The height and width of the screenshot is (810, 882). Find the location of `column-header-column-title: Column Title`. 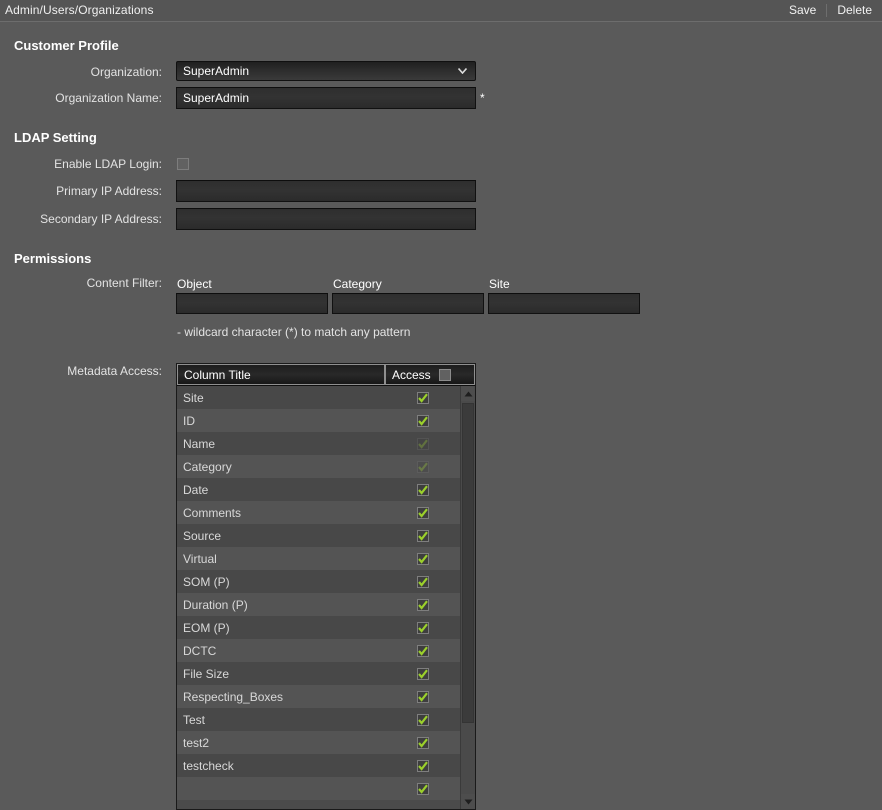

column-header-column-title: Column Title is located at coordinates (281, 374).